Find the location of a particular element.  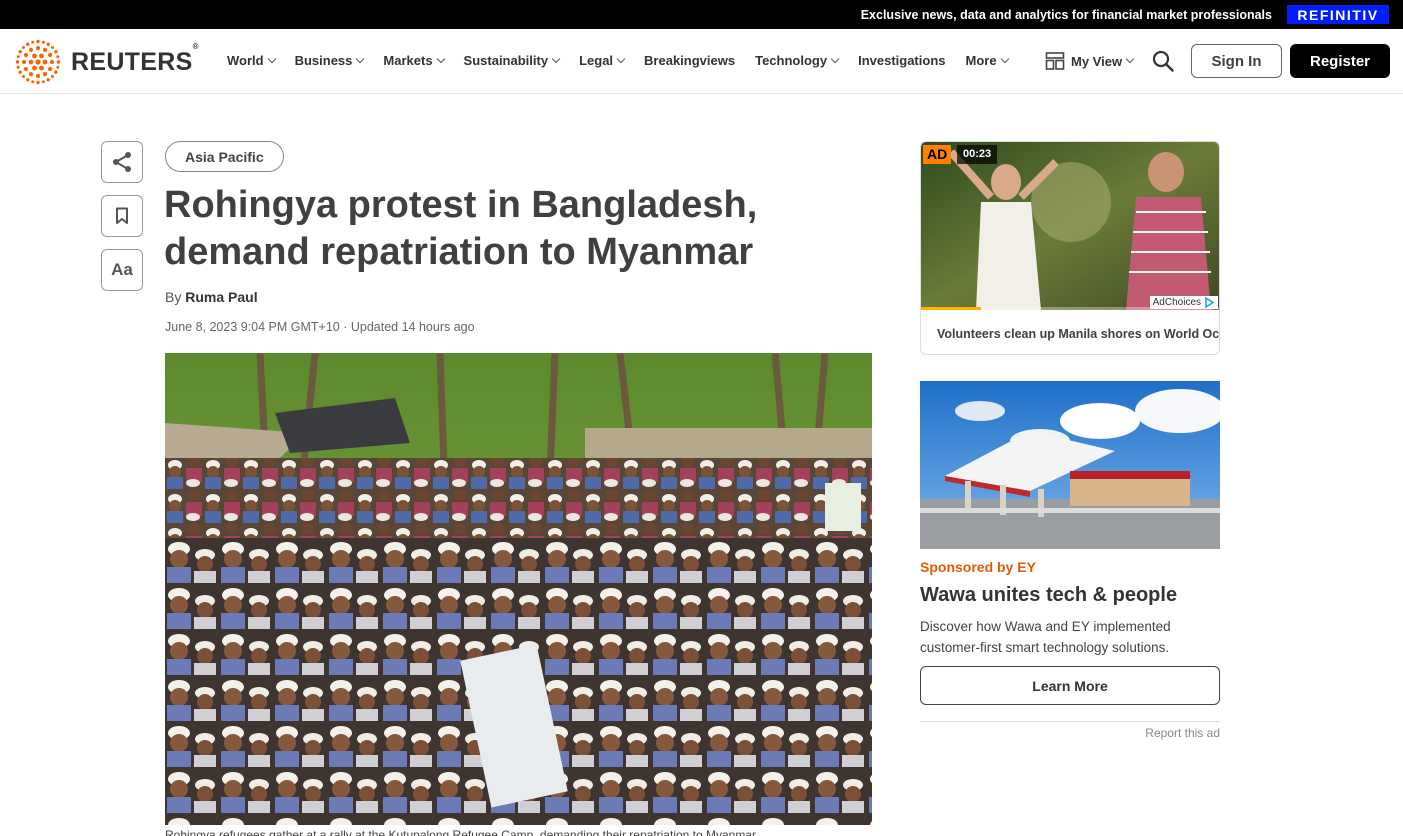

share-icon is located at coordinates (122, 162).